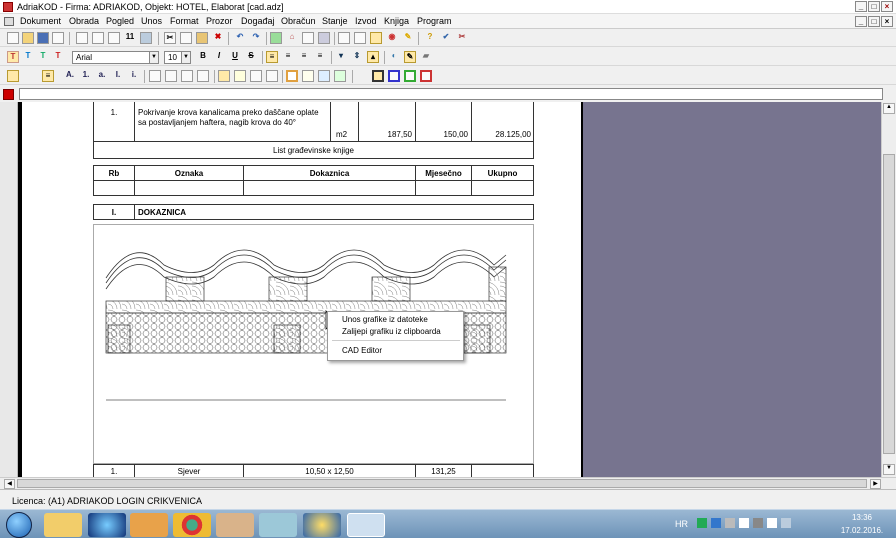  What do you see at coordinates (29, 76) in the screenshot?
I see `style-icon` at bounding box center [29, 76].